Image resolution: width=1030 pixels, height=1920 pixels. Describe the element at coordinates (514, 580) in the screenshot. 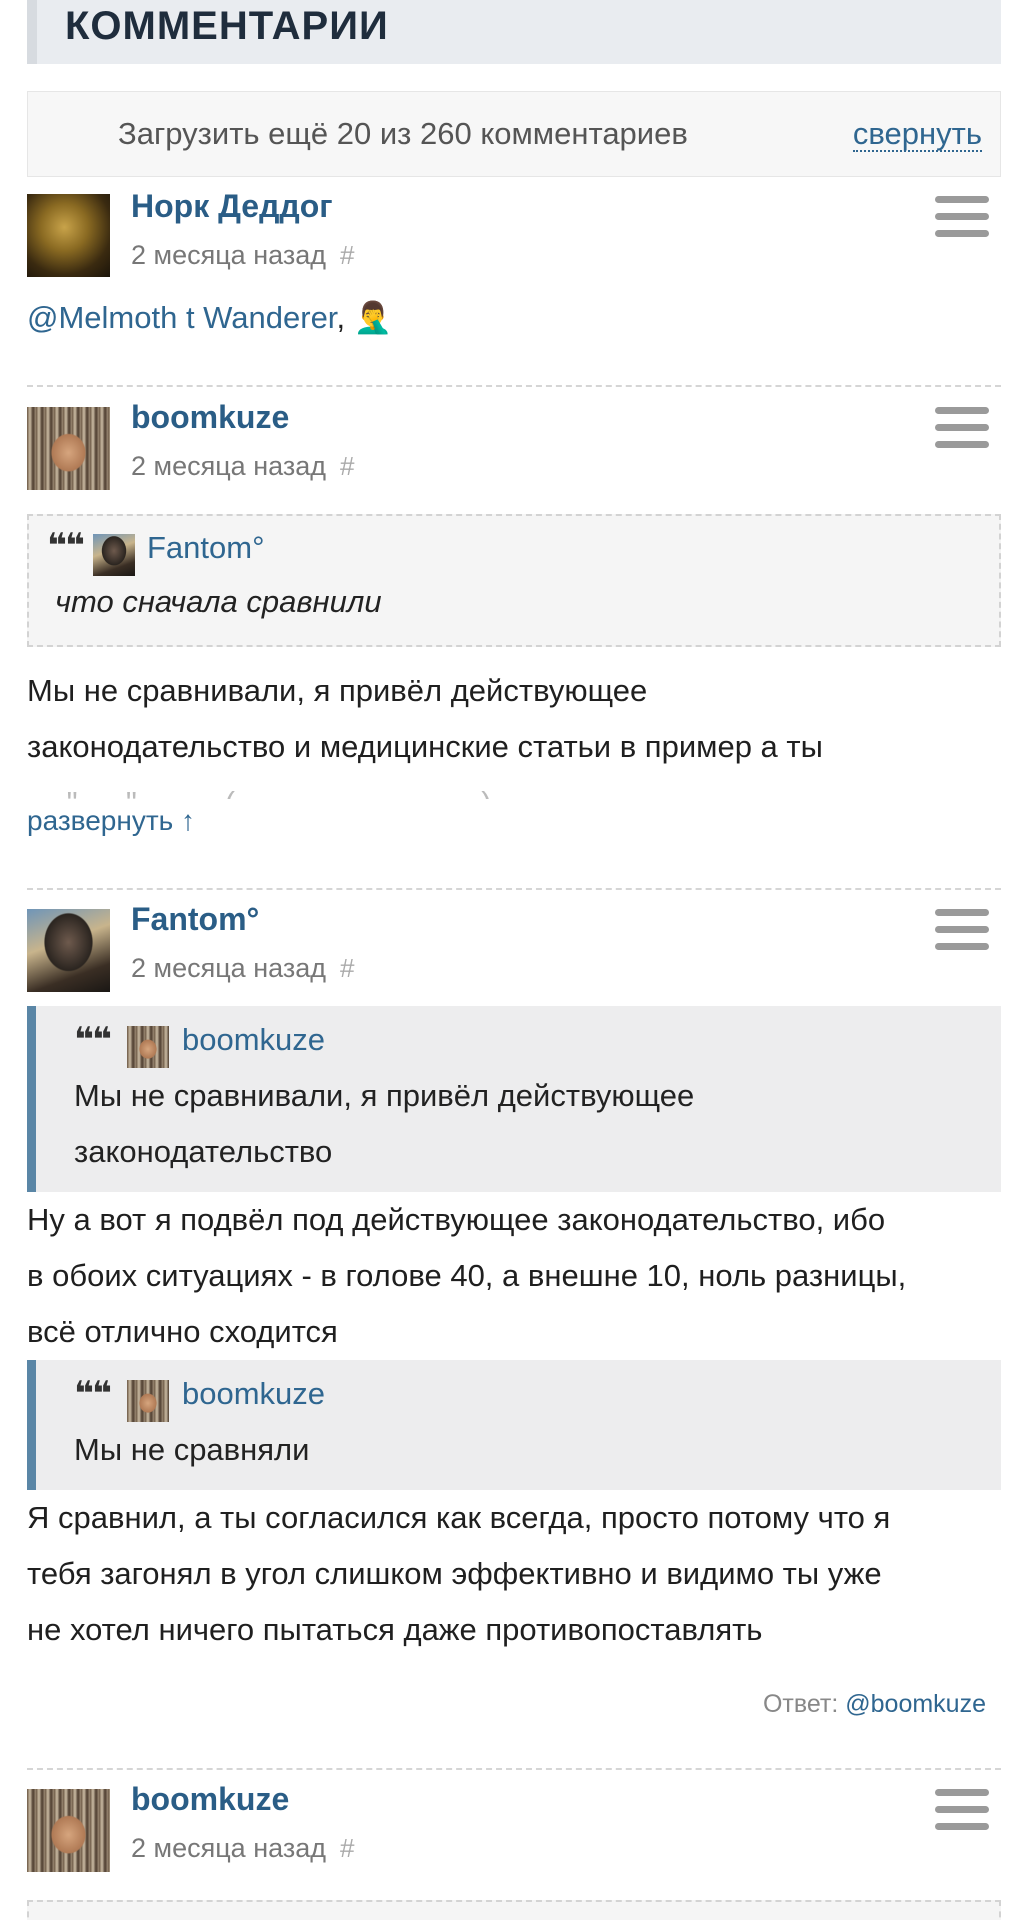

I see `quote-block: ❝❝ Fantom° что сначала сравнили` at that location.